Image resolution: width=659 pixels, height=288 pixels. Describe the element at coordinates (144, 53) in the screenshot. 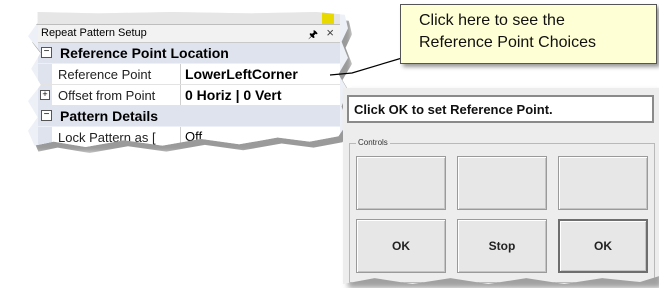

I see `category-label: Reference Point Location` at that location.